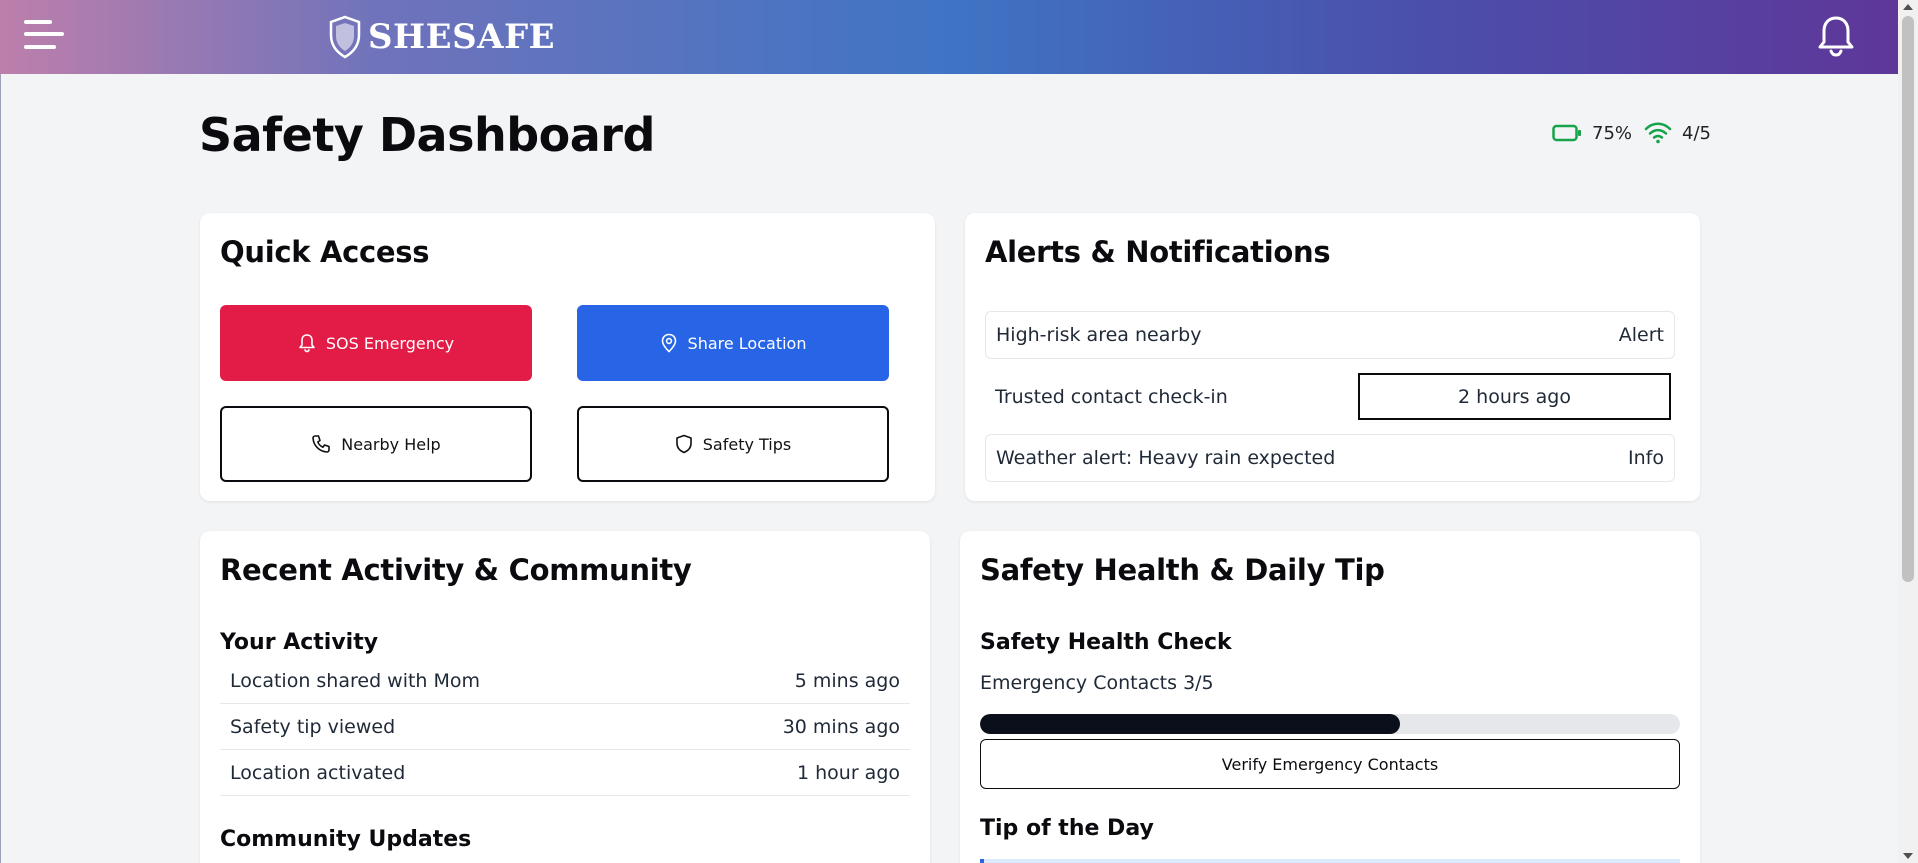 The height and width of the screenshot is (863, 1918). What do you see at coordinates (747, 343) in the screenshot?
I see `share-location-label: Share Location` at bounding box center [747, 343].